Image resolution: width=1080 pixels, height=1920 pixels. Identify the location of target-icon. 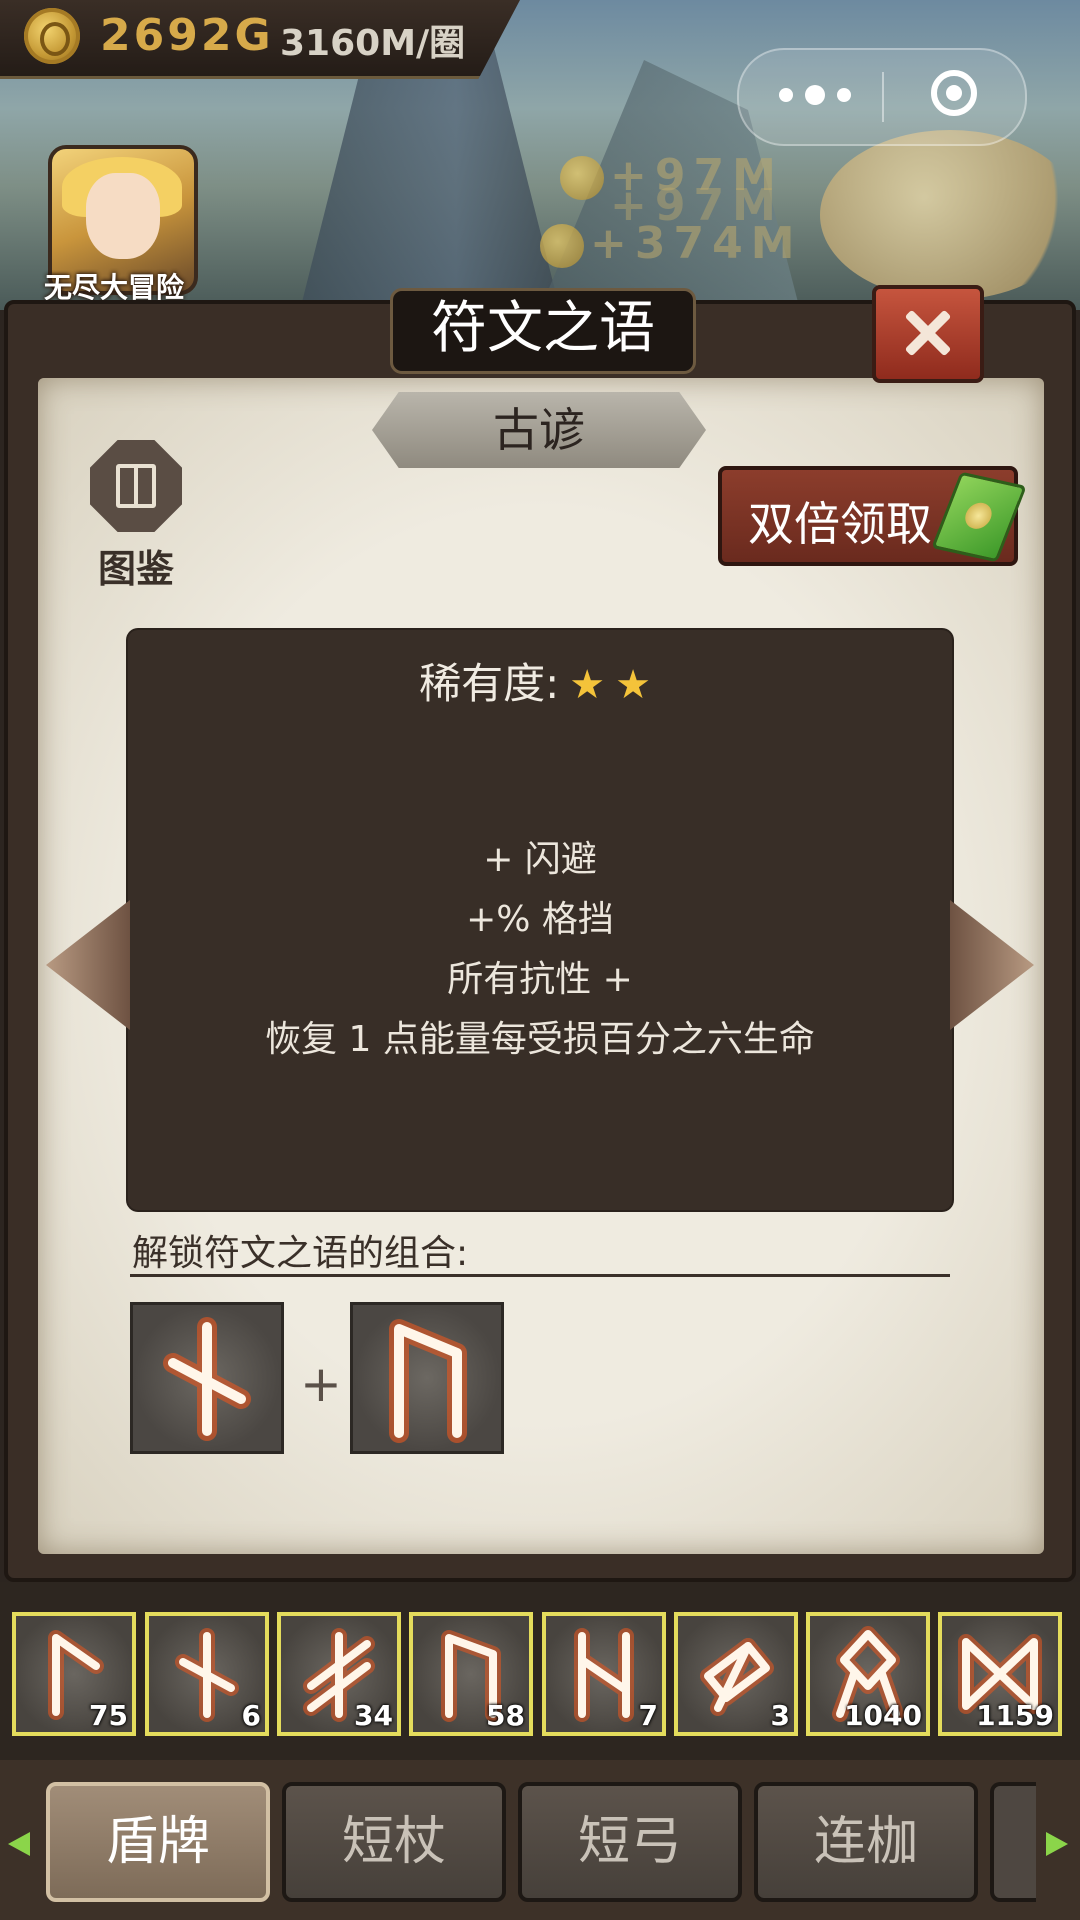
(954, 93).